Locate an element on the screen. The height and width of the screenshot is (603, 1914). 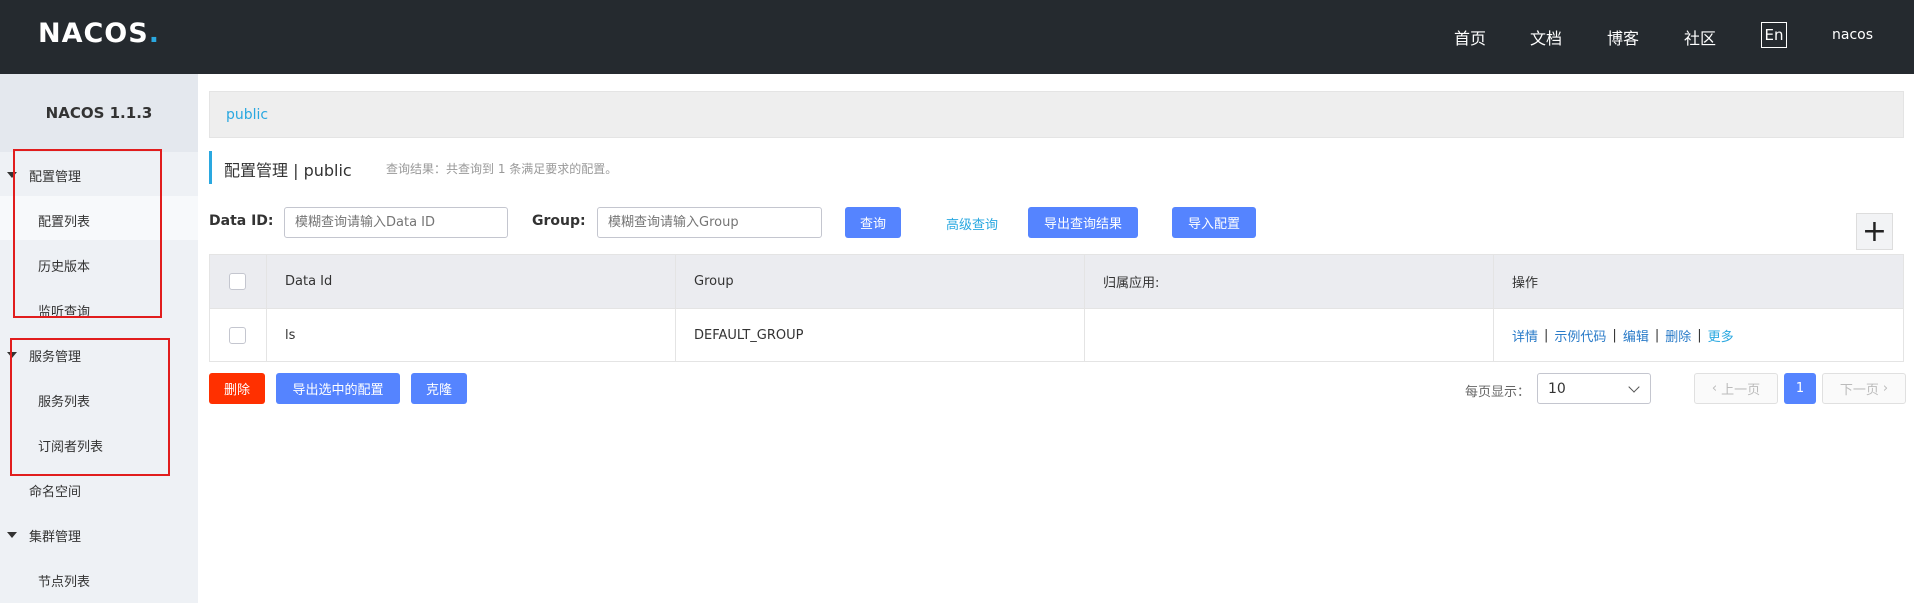
table-header: Data Id Group 归属应用: 操作 is located at coordinates (1056, 281).